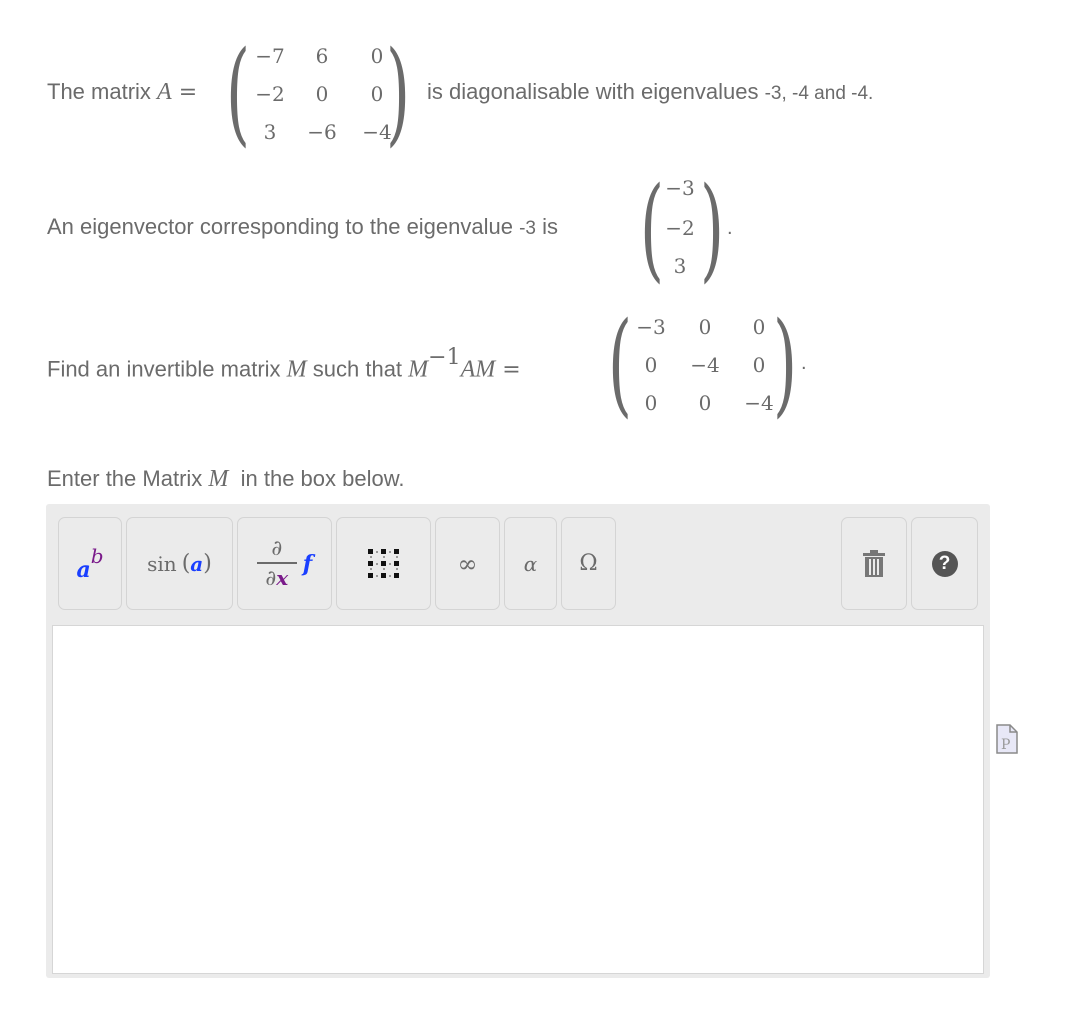 The height and width of the screenshot is (1016, 1076). Describe the element at coordinates (197, 563) in the screenshot. I see `trig-arg: a` at that location.